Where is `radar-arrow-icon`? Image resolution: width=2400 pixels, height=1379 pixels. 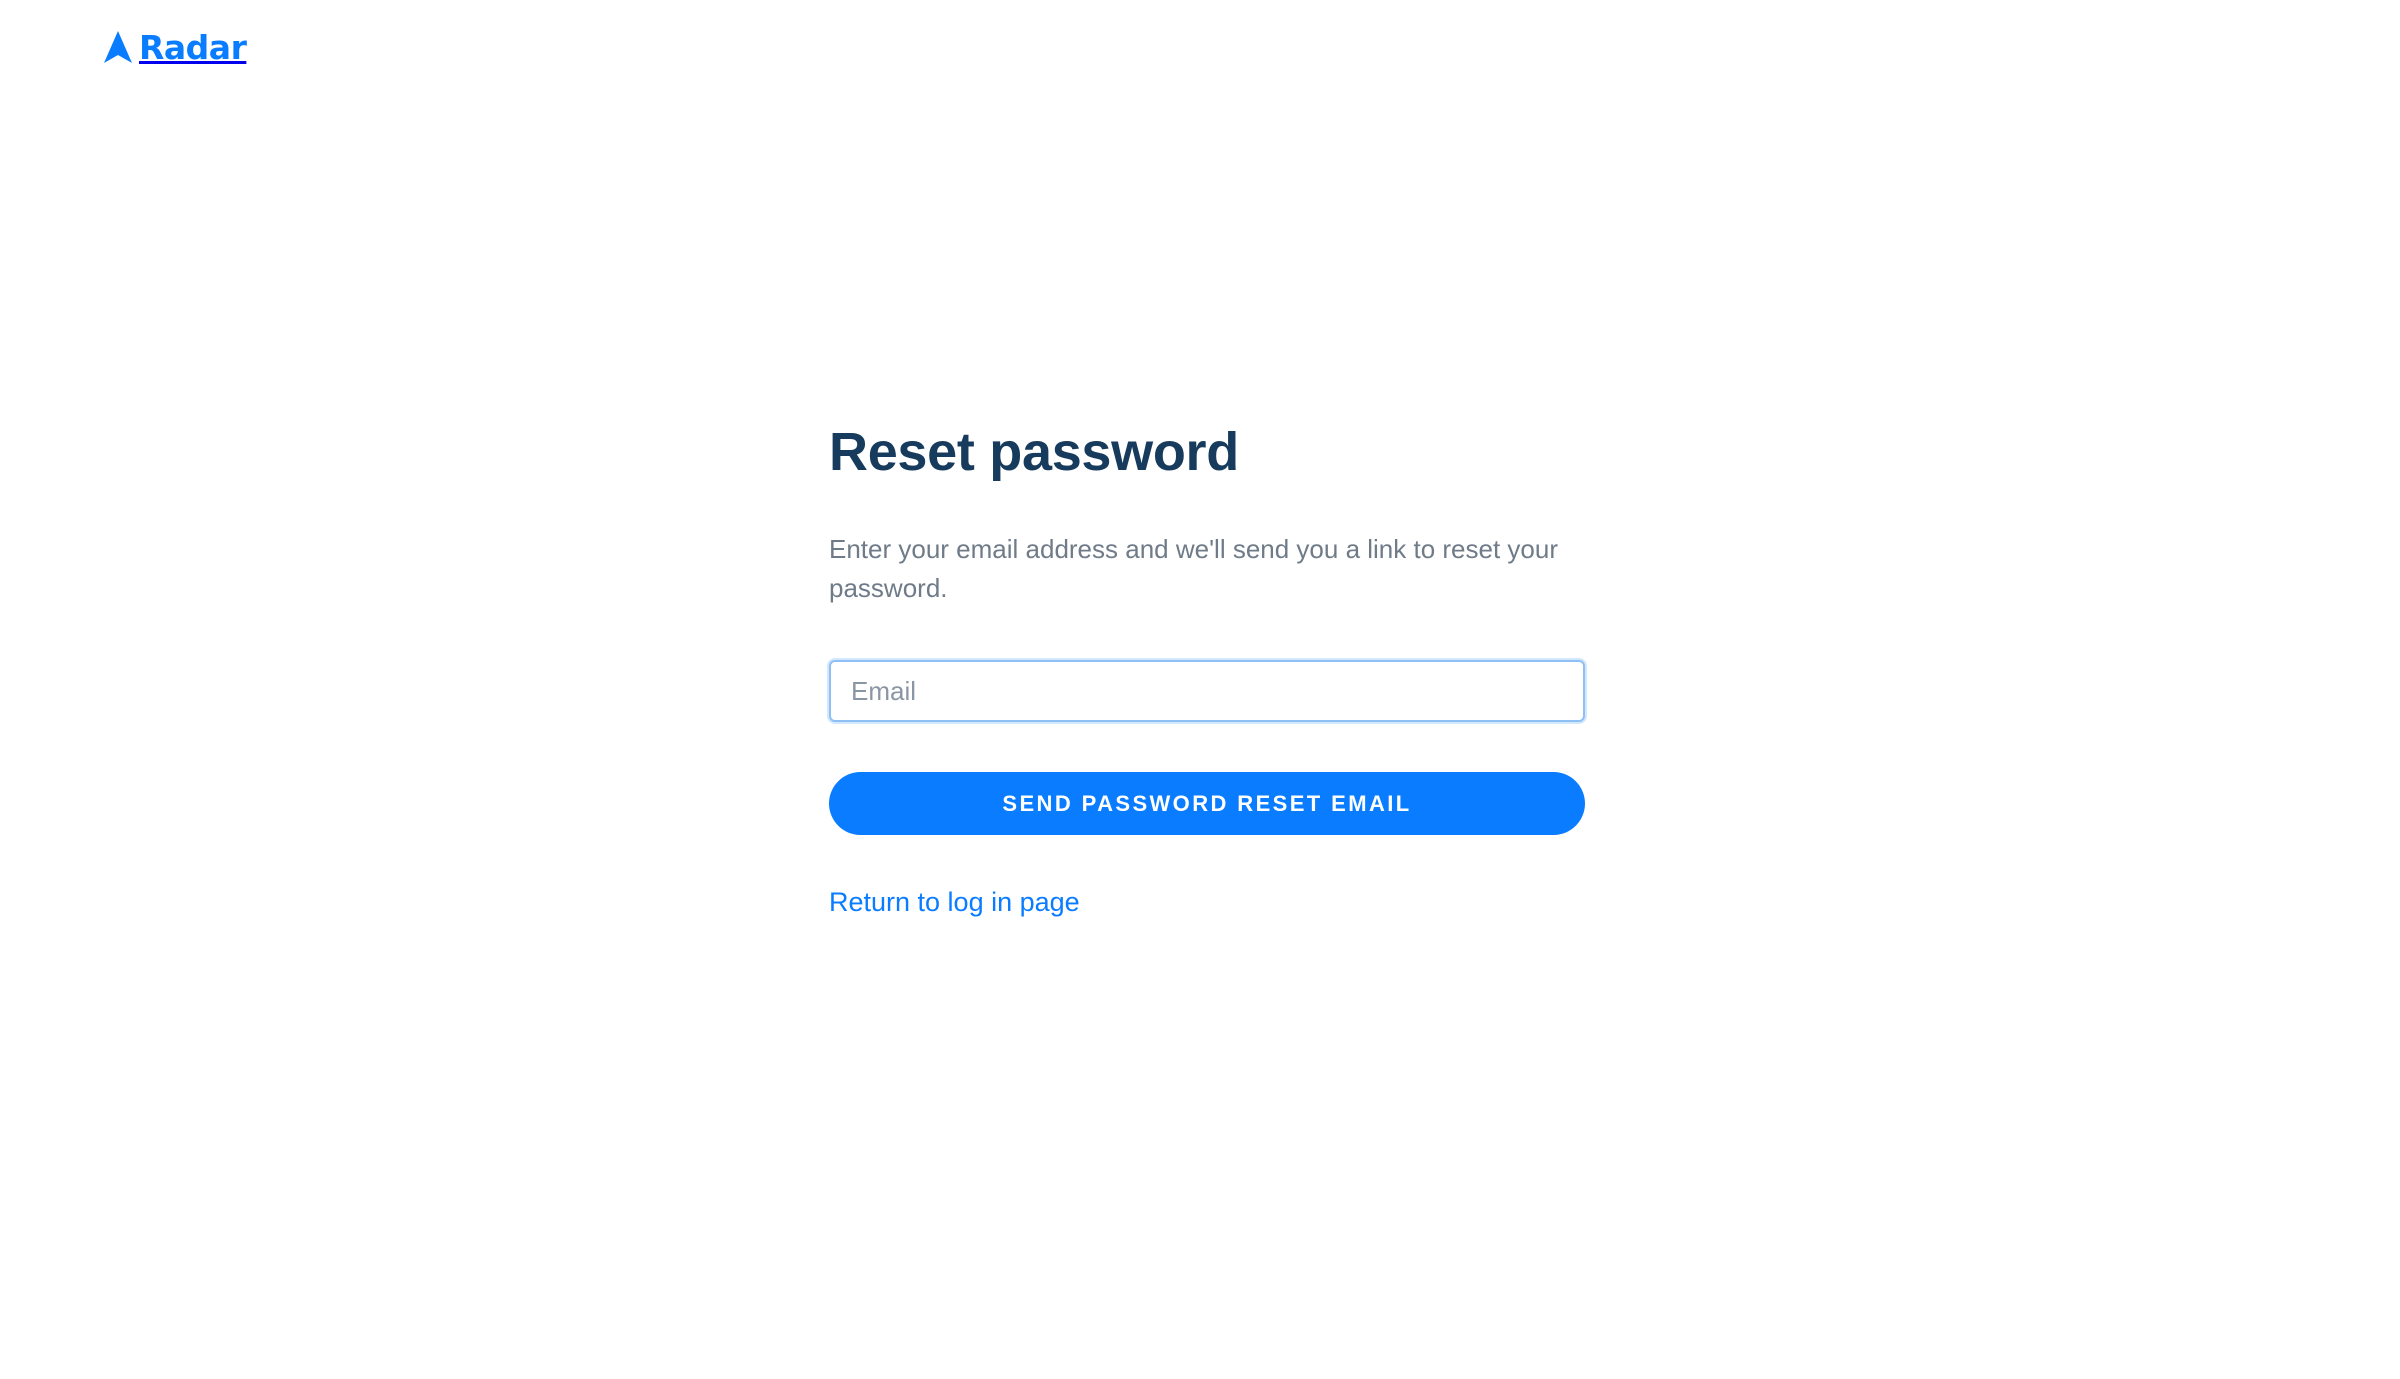 radar-arrow-icon is located at coordinates (118, 47).